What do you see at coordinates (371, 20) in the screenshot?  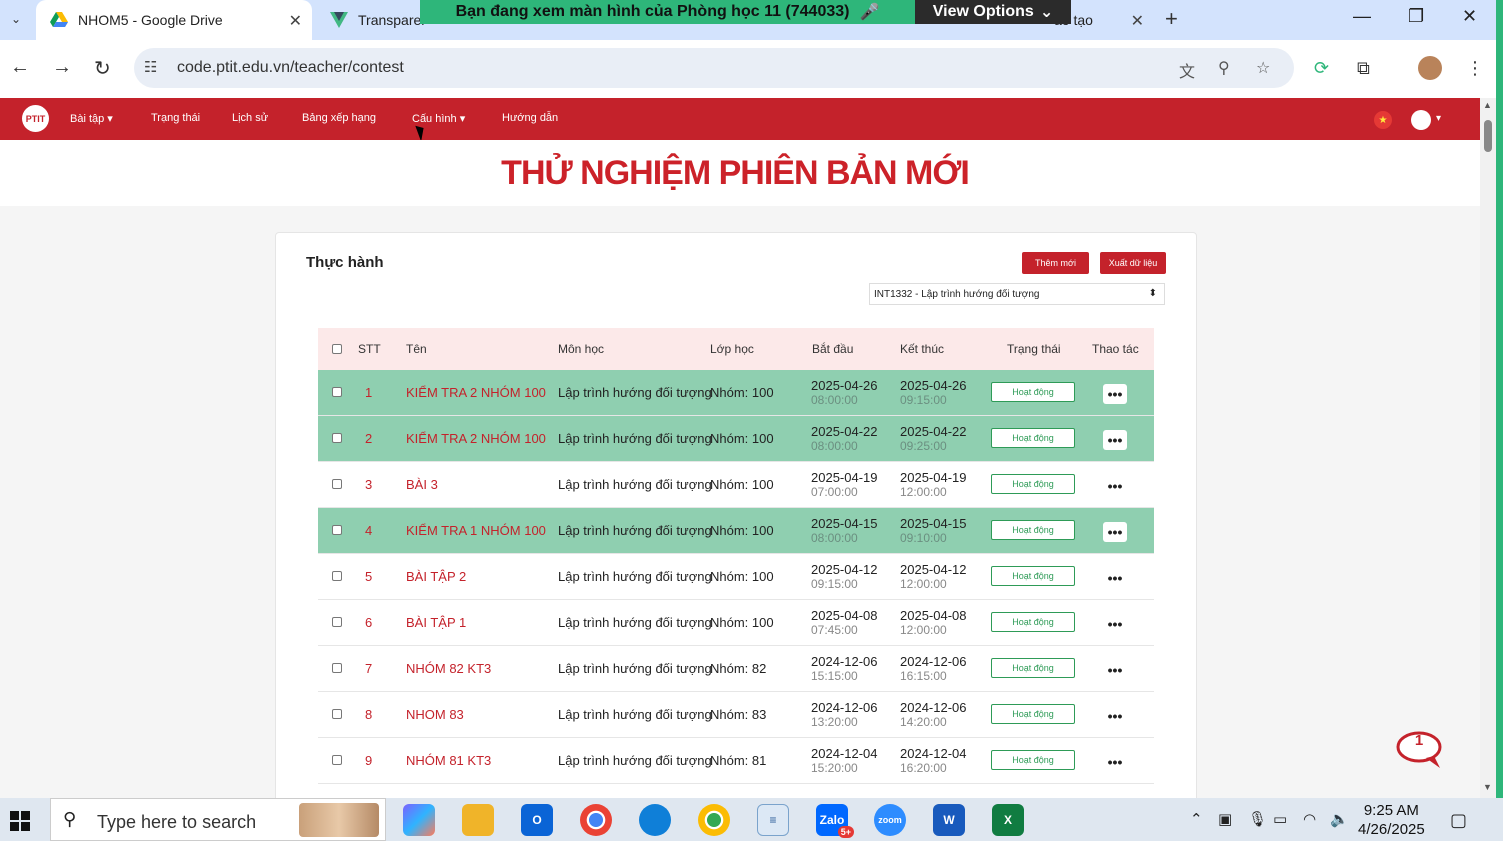 I see `tab-transparent: Transparer` at bounding box center [371, 20].